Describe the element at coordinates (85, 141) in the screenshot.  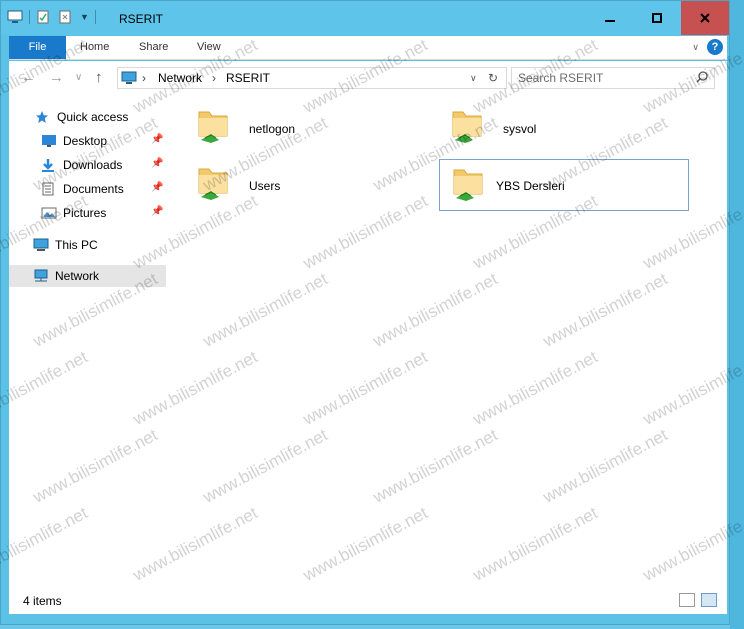
I see `nav-label: Desktop` at that location.